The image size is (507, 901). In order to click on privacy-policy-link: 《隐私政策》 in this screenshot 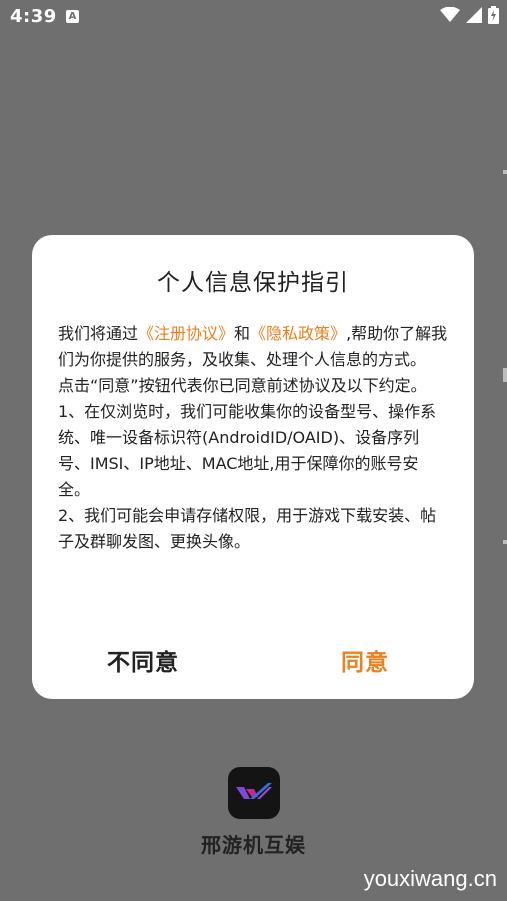, I will do `click(298, 333)`.